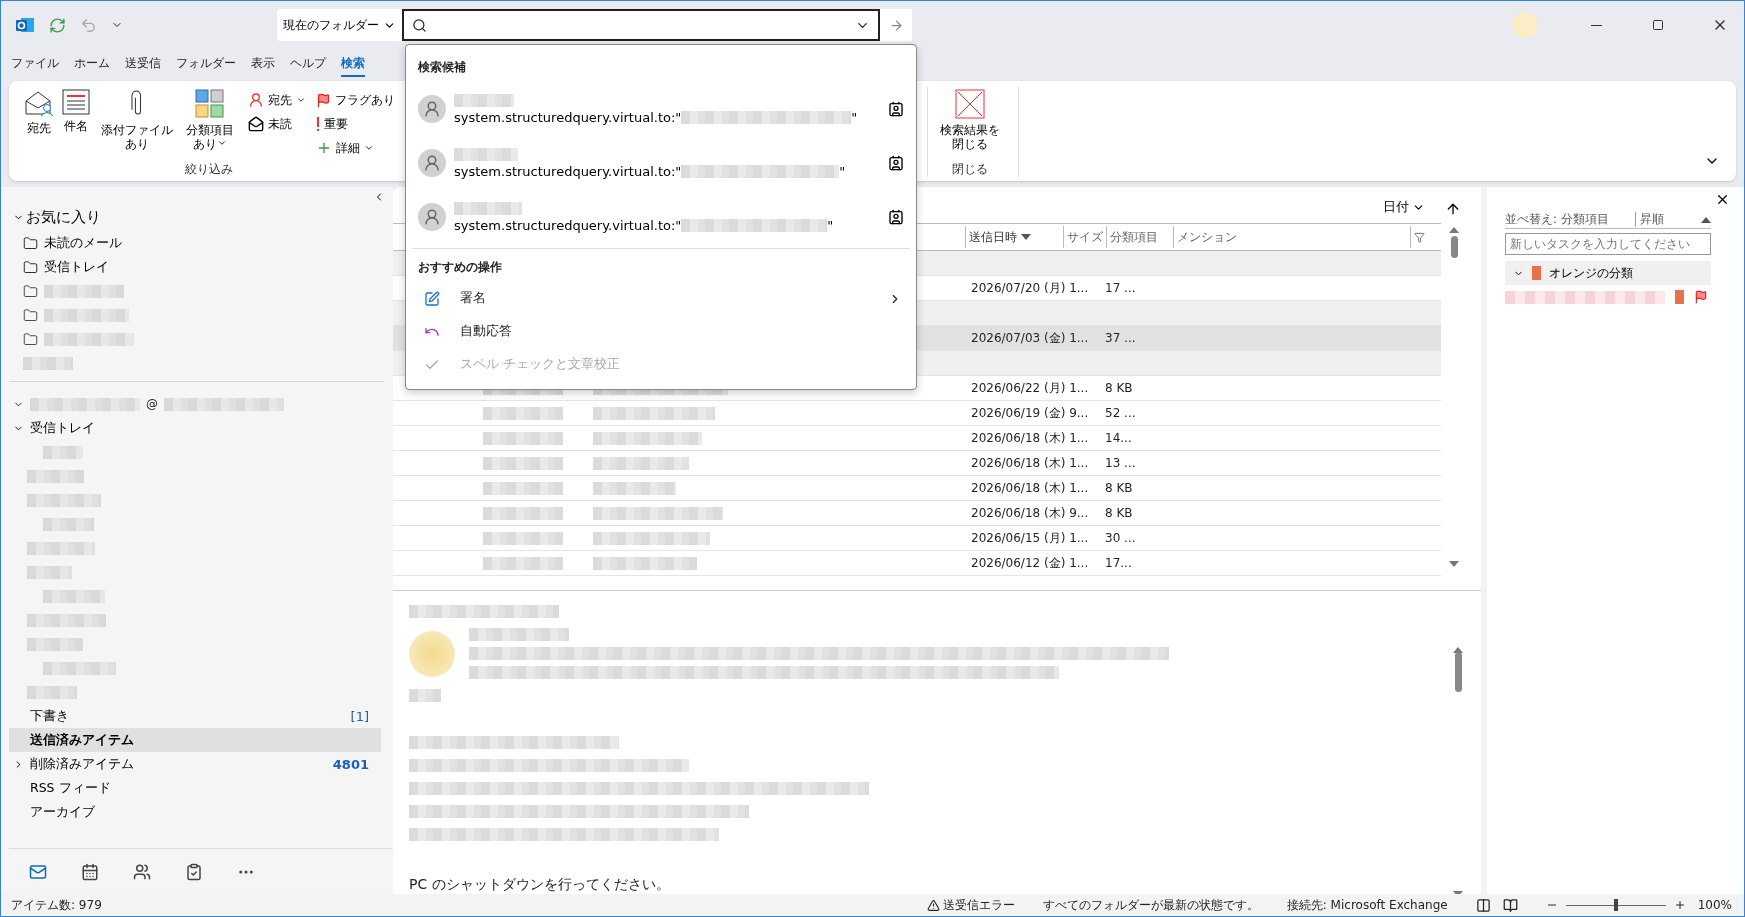 This screenshot has width=1745, height=917. What do you see at coordinates (210, 104) in the screenshot?
I see `color-squares-icon` at bounding box center [210, 104].